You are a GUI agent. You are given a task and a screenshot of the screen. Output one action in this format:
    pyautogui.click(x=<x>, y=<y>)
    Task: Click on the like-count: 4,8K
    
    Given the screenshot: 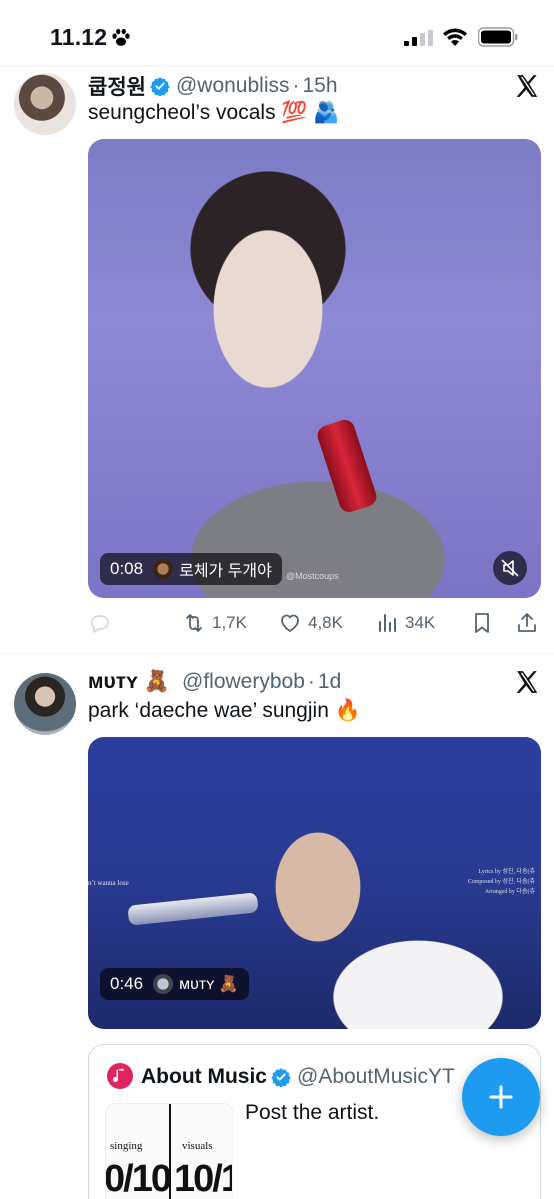 What is the action you would take?
    pyautogui.click(x=325, y=622)
    